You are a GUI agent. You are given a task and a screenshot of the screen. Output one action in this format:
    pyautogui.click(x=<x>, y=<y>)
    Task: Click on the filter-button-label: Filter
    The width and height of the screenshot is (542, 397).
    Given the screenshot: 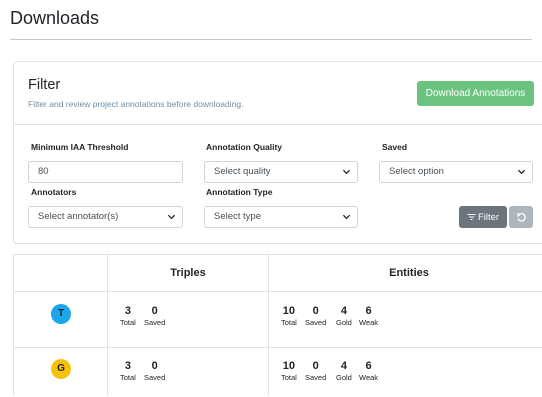 What is the action you would take?
    pyautogui.click(x=488, y=217)
    